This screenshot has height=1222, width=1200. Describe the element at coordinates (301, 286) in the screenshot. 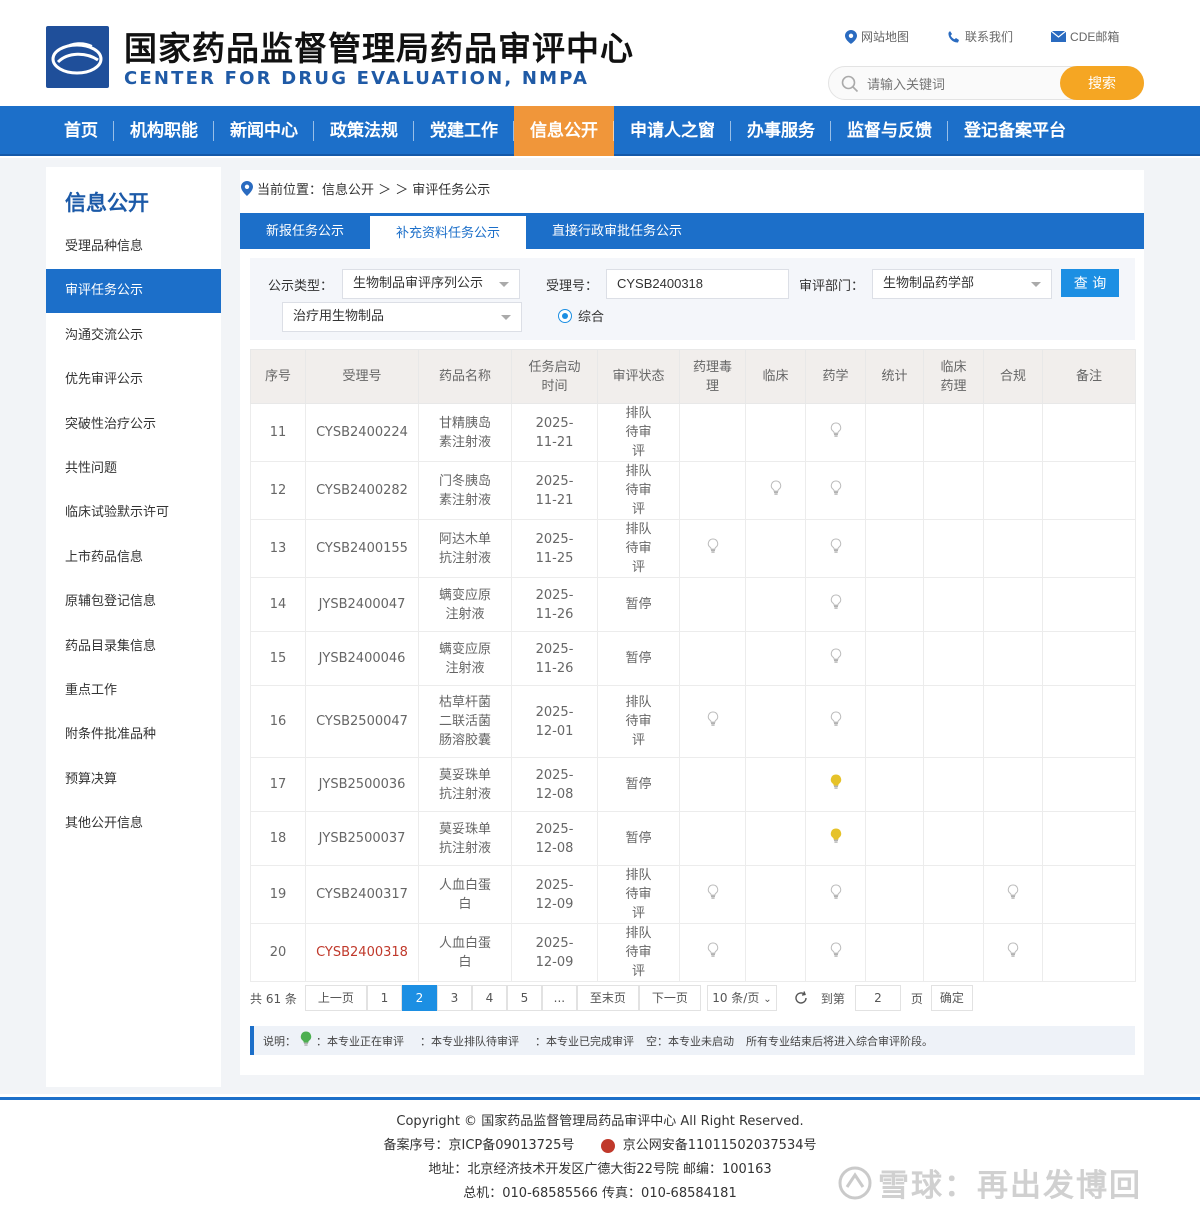

I see `type-label: 公示类型：` at that location.